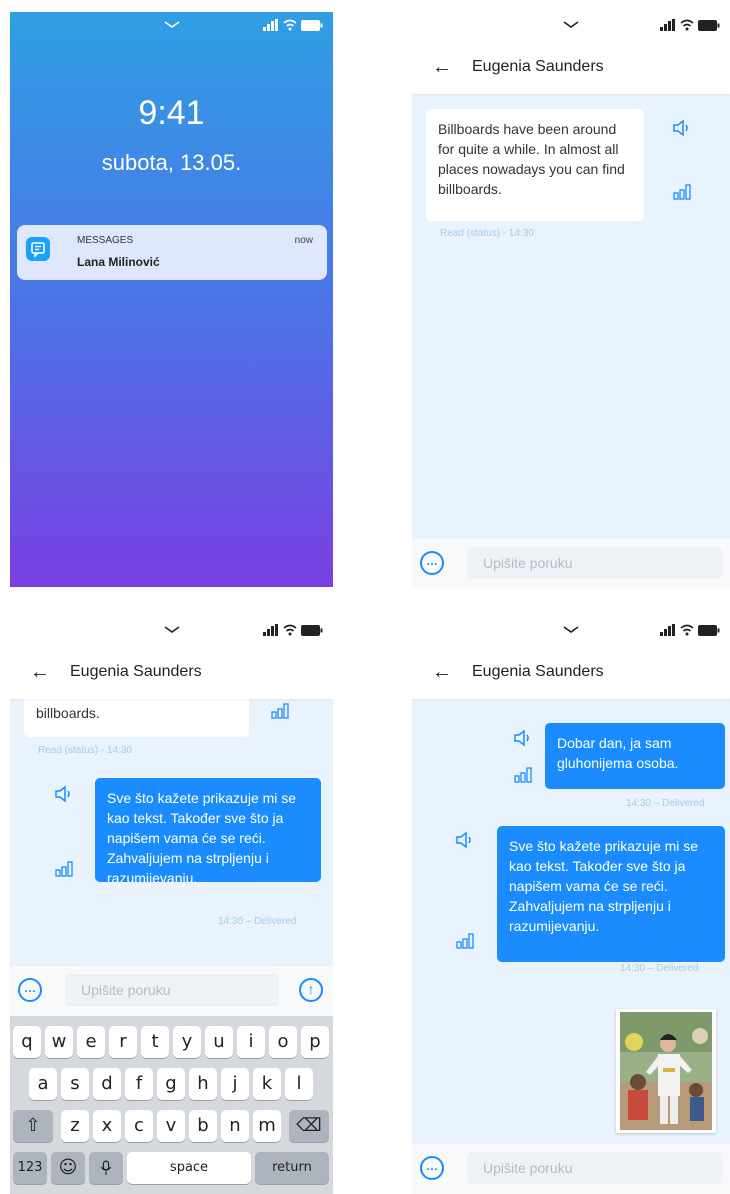 The height and width of the screenshot is (1194, 730). I want to click on key-j: j, so click(235, 1084).